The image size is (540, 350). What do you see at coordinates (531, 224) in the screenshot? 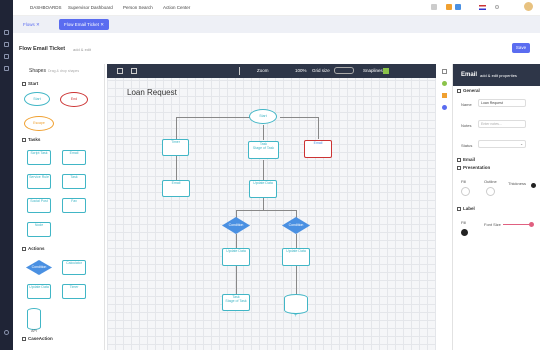
I see `font-size-slider-handle` at bounding box center [531, 224].